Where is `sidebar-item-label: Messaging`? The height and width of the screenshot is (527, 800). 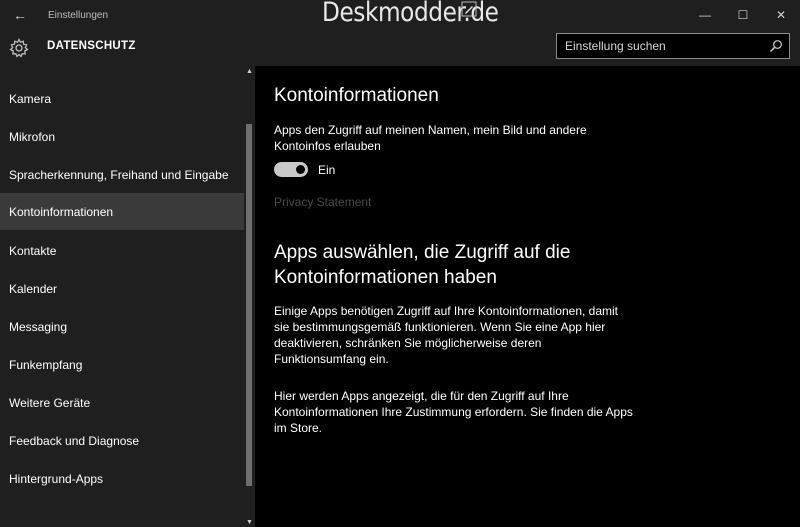 sidebar-item-label: Messaging is located at coordinates (38, 326).